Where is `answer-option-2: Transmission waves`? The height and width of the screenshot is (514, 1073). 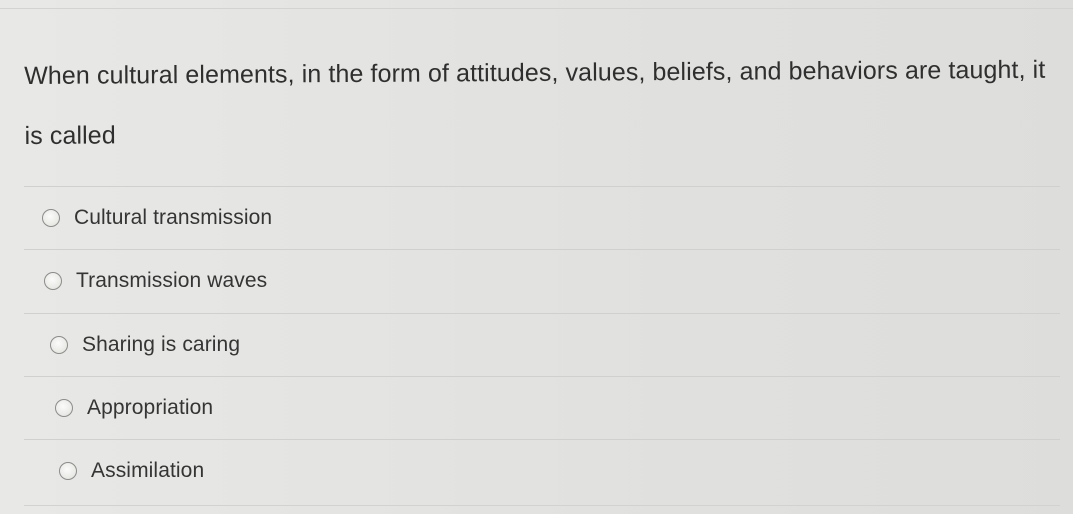
answer-option-2: Transmission waves is located at coordinates (542, 280).